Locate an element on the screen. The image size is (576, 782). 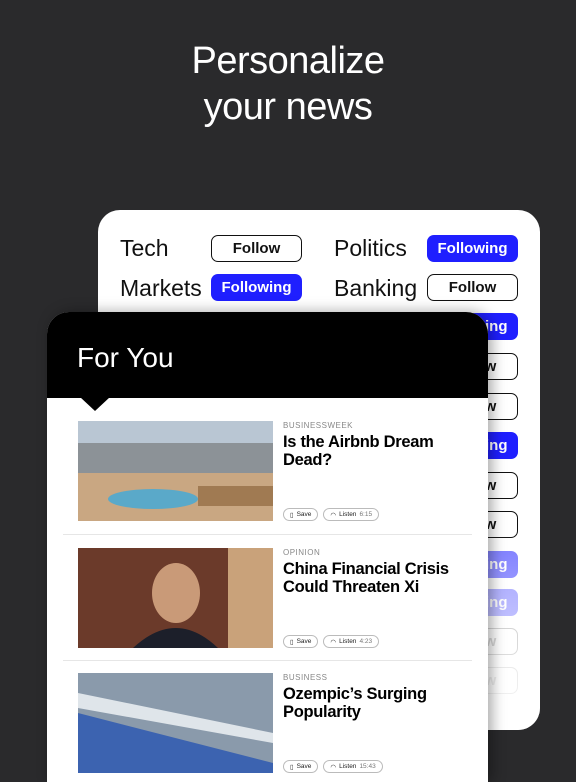
listen-button: ◠ Listen 15:43 is located at coordinates (353, 766).